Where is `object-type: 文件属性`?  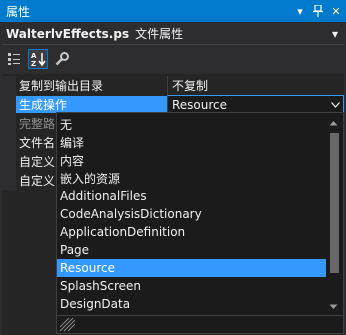 object-type: 文件属性 is located at coordinates (159, 34).